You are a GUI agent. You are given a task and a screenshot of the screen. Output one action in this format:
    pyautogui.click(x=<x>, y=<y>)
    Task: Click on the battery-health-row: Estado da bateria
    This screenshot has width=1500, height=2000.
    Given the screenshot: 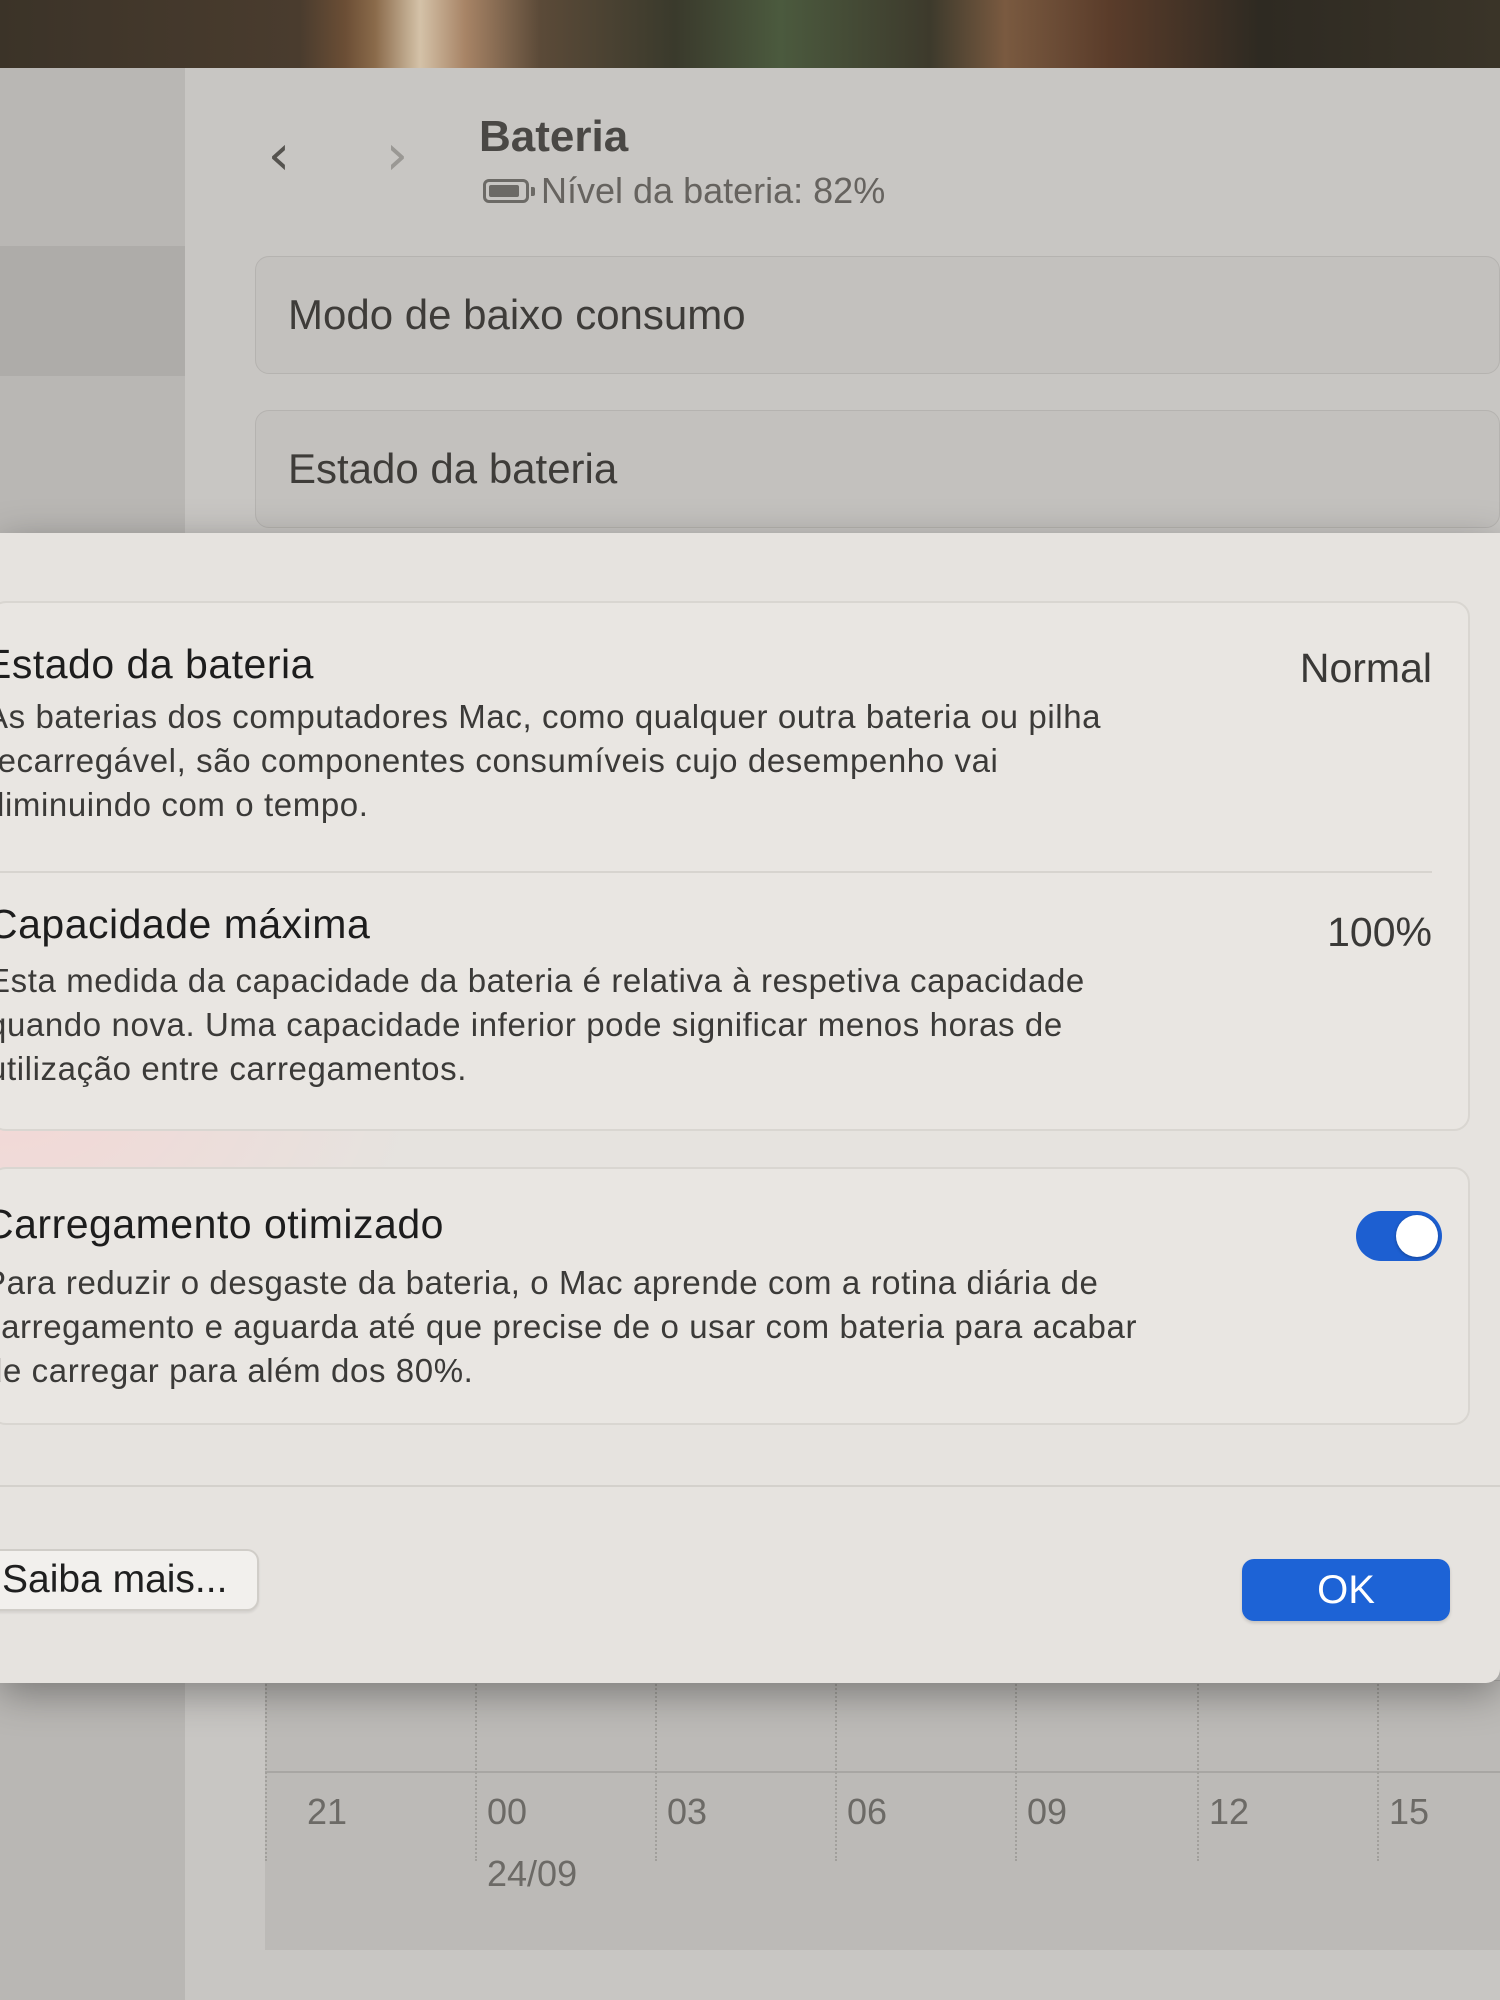 What is the action you would take?
    pyautogui.click(x=877, y=469)
    